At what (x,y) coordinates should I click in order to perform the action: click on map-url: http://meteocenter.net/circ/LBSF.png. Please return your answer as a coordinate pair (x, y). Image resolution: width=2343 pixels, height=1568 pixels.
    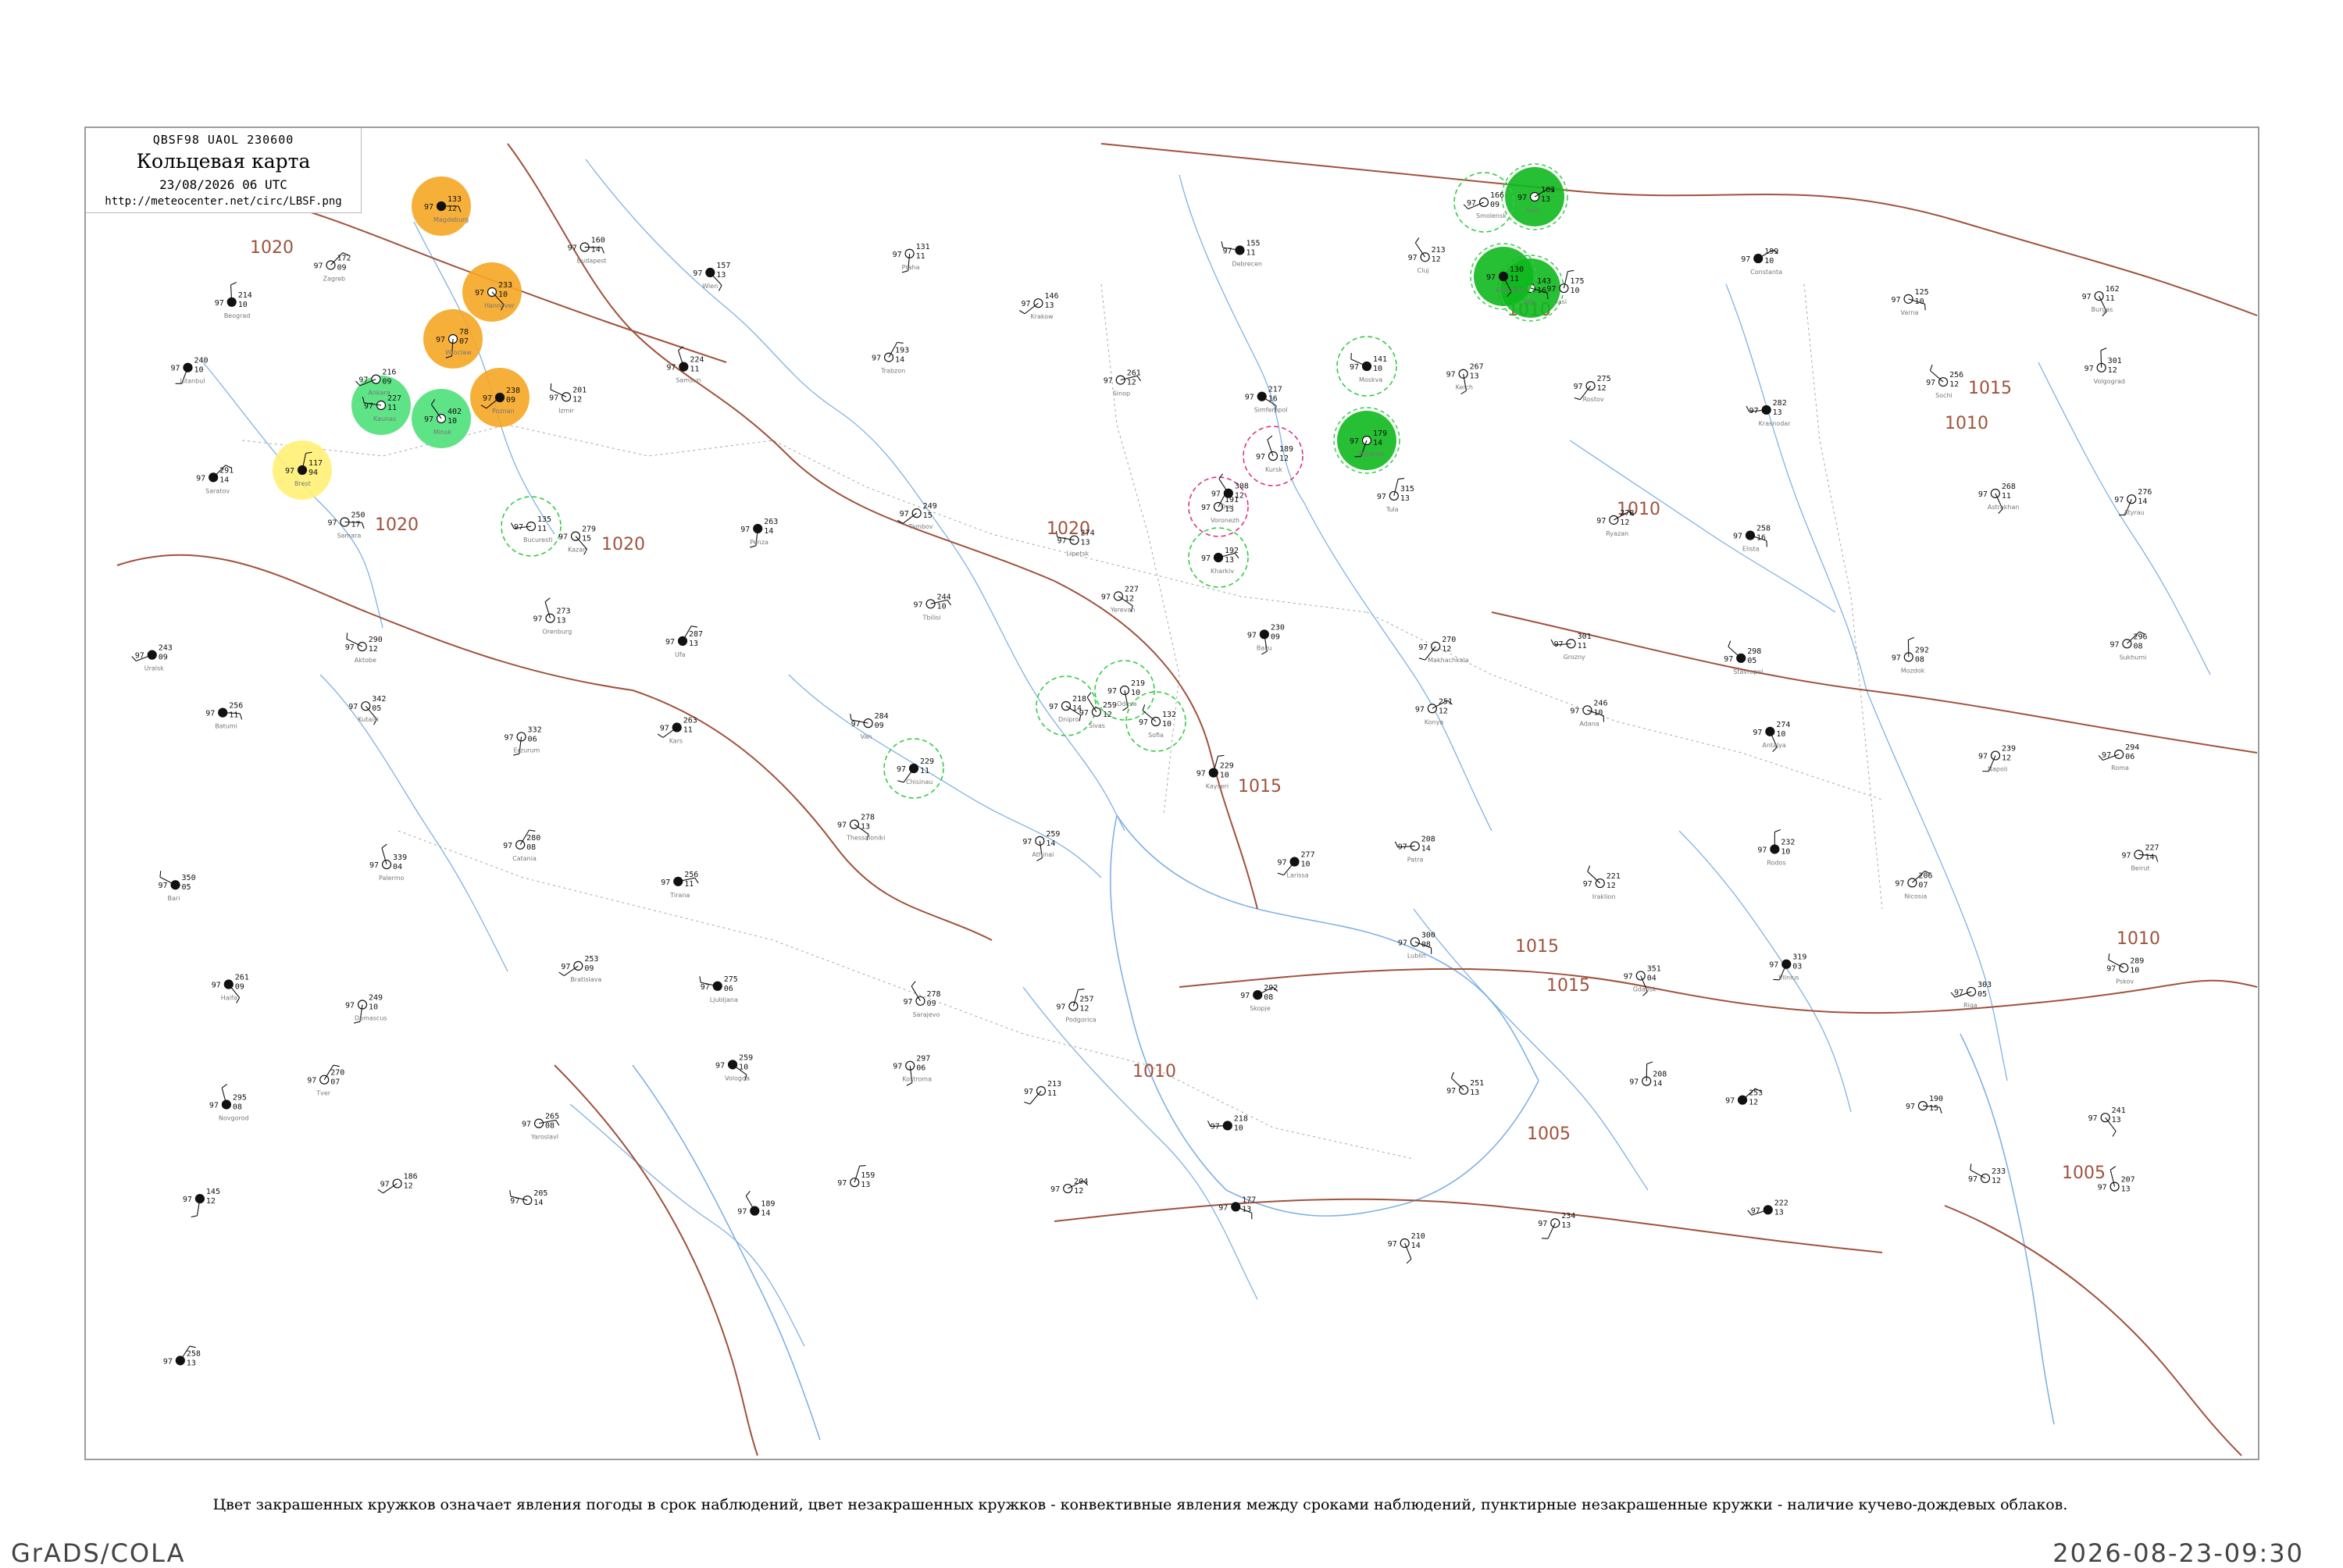
    Looking at the image, I should click on (223, 201).